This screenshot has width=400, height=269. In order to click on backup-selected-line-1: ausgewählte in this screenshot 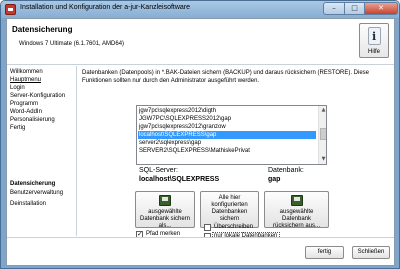, I will do `click(165, 212)`.